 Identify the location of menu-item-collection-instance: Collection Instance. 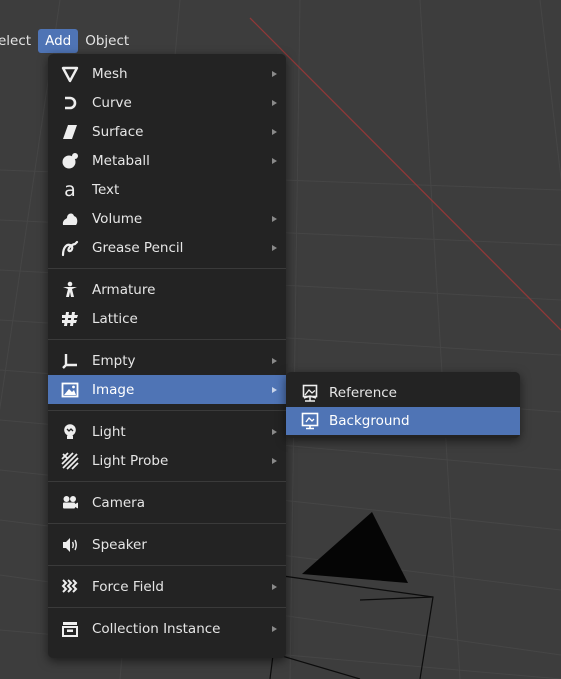
(167, 628).